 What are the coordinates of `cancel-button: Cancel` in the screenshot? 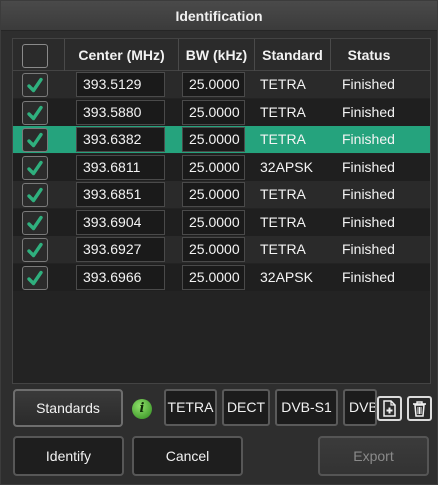 It's located at (187, 456).